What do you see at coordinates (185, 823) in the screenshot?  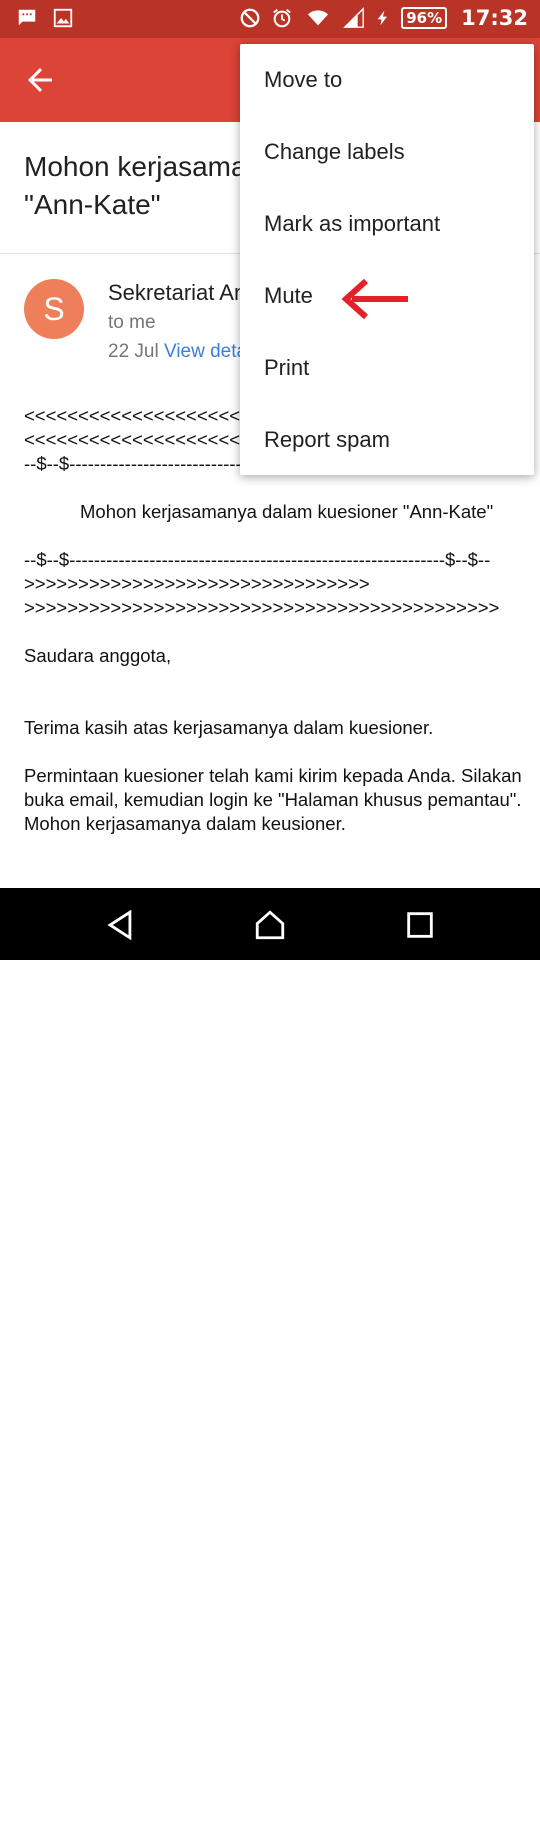 I see `body-paragraph: Mohon kerjasamanya dalam keusioner.` at bounding box center [185, 823].